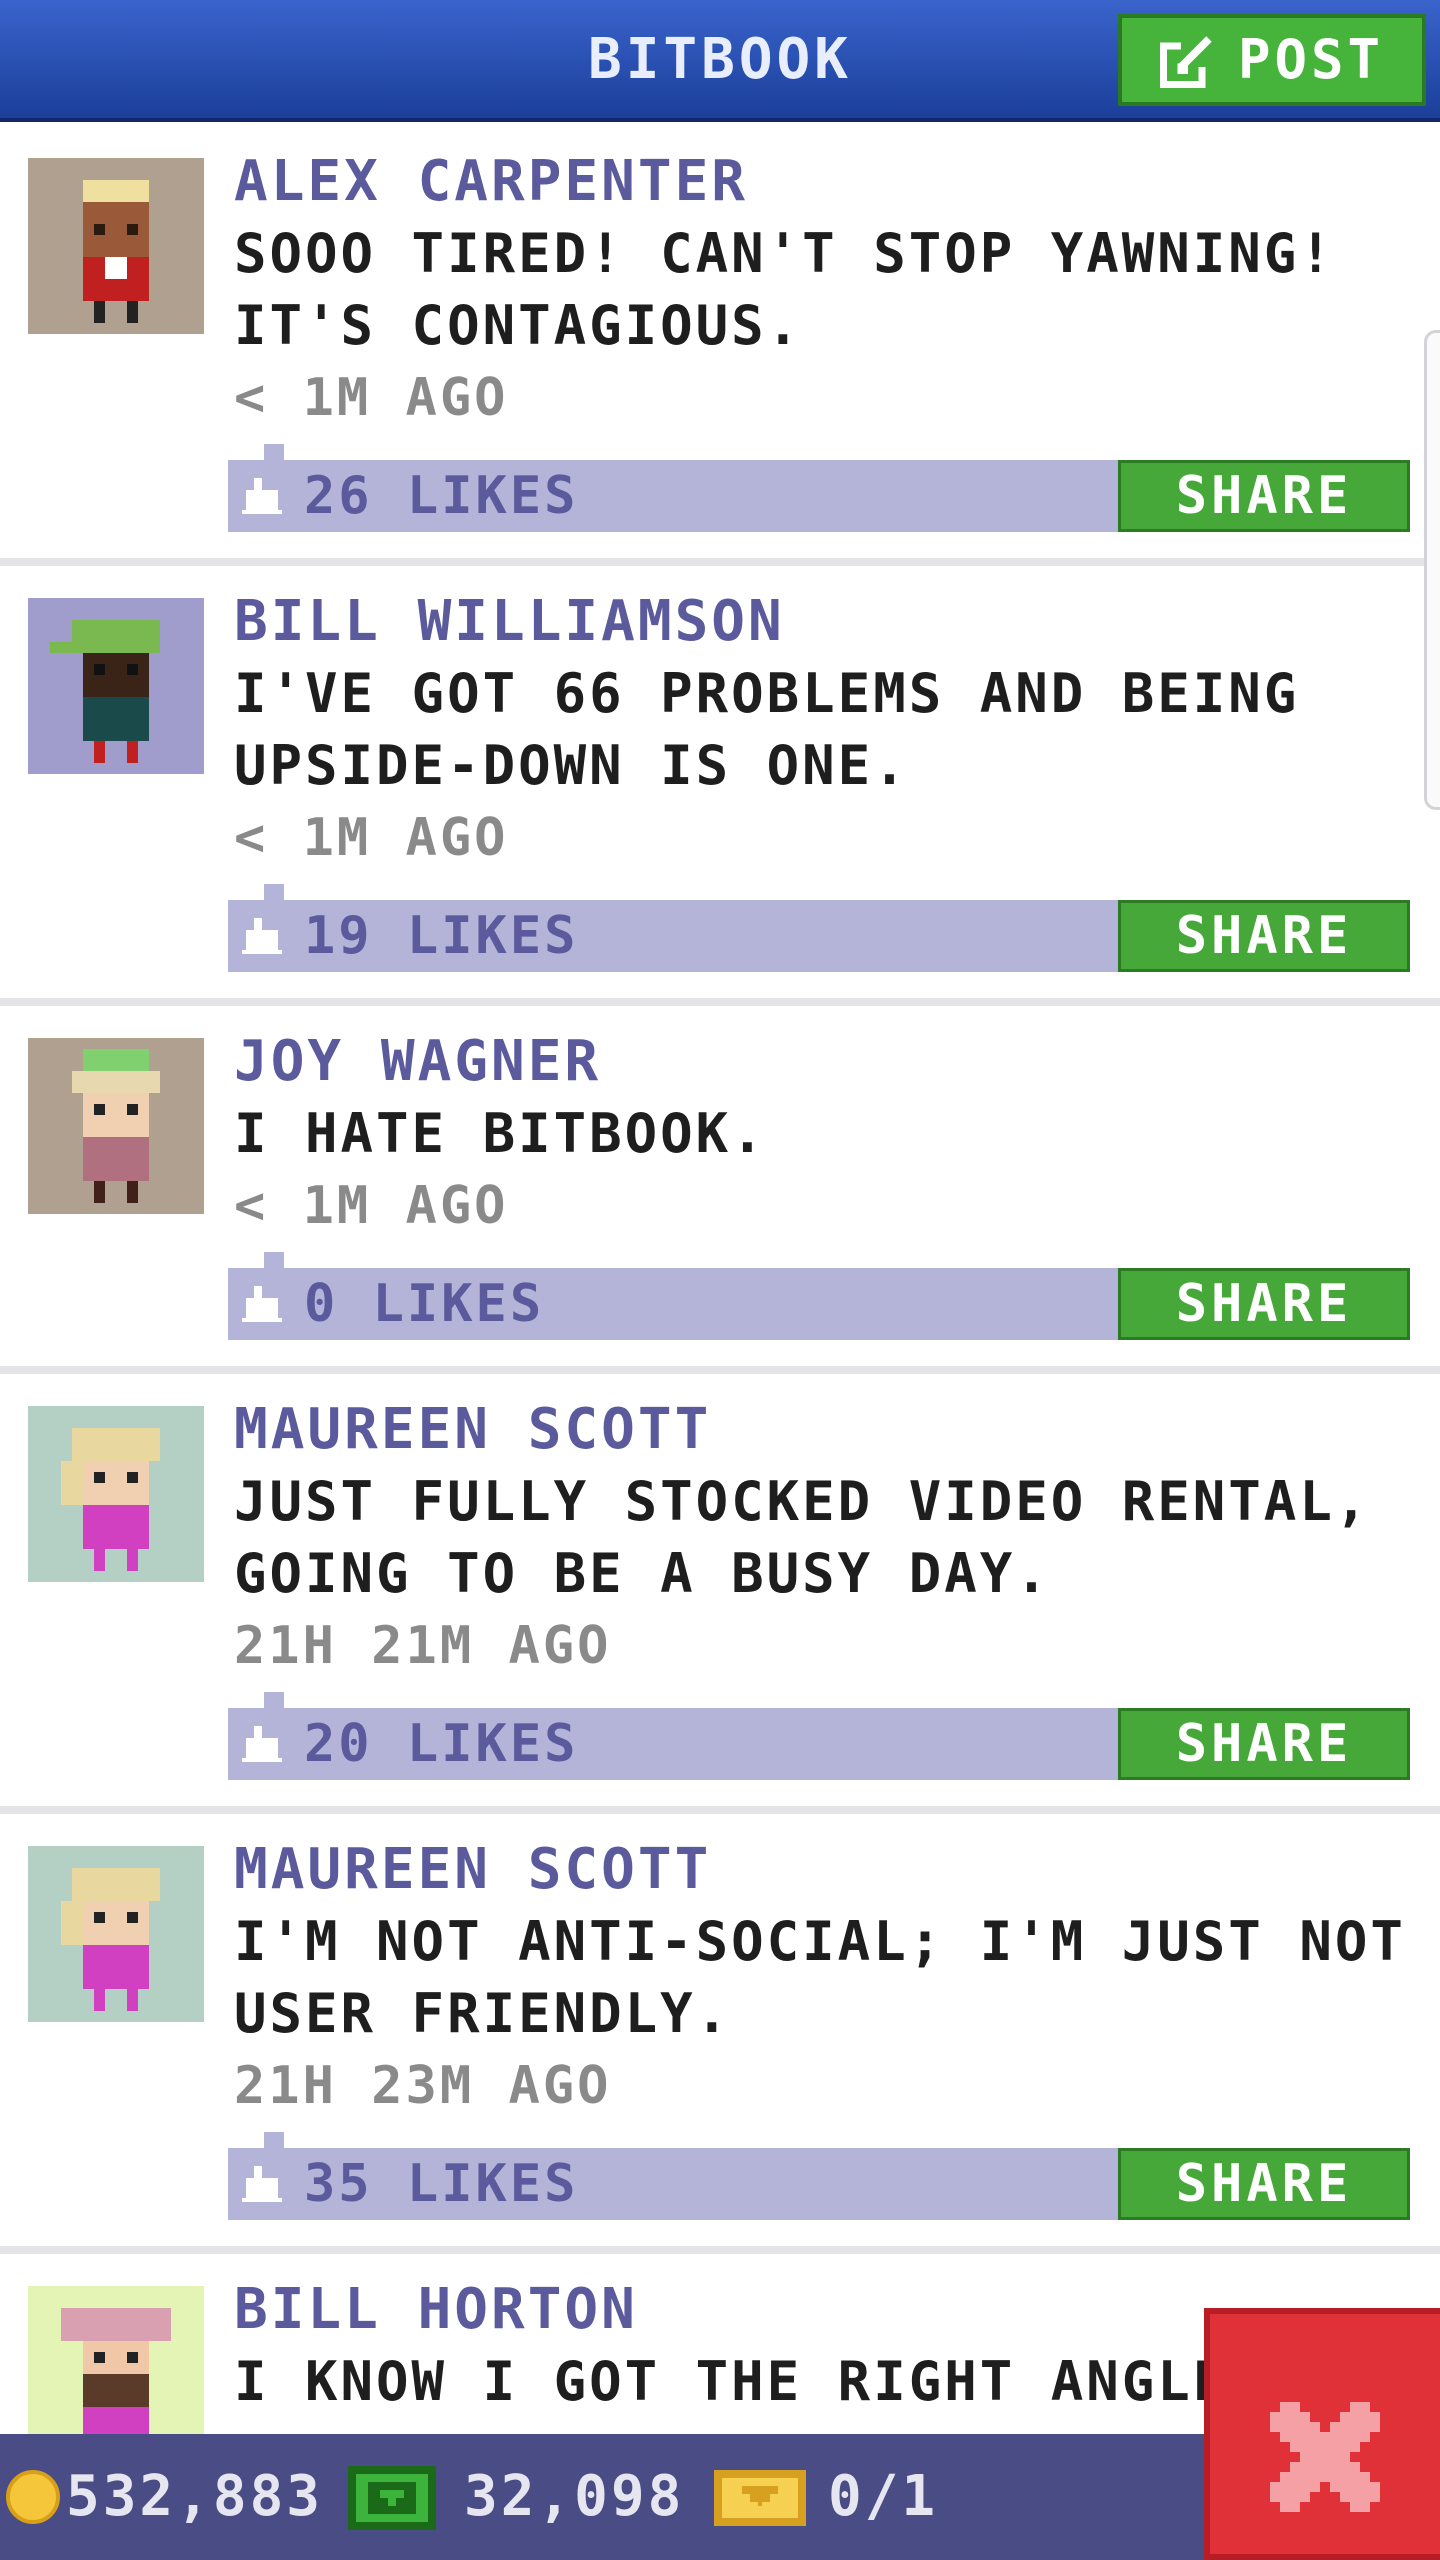 The image size is (1440, 2560). Describe the element at coordinates (424, 1304) in the screenshot. I see `likes-count: 0 LIKES` at that location.